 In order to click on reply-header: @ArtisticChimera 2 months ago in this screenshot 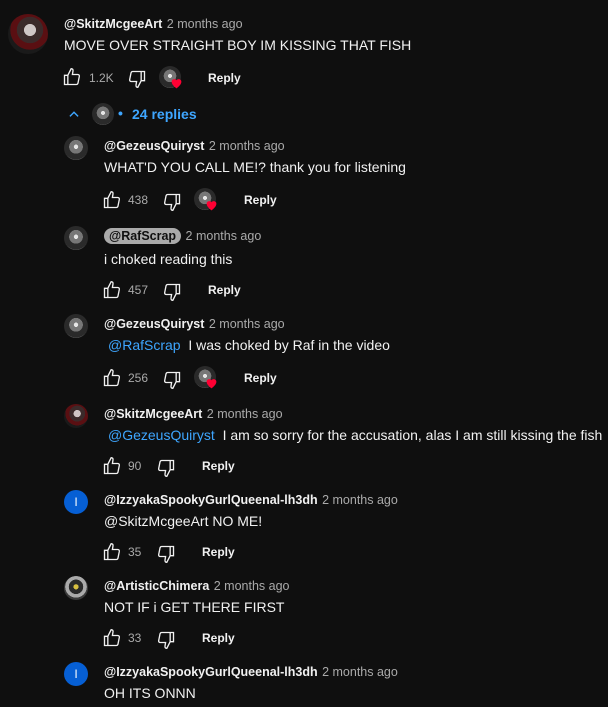, I will do `click(196, 586)`.